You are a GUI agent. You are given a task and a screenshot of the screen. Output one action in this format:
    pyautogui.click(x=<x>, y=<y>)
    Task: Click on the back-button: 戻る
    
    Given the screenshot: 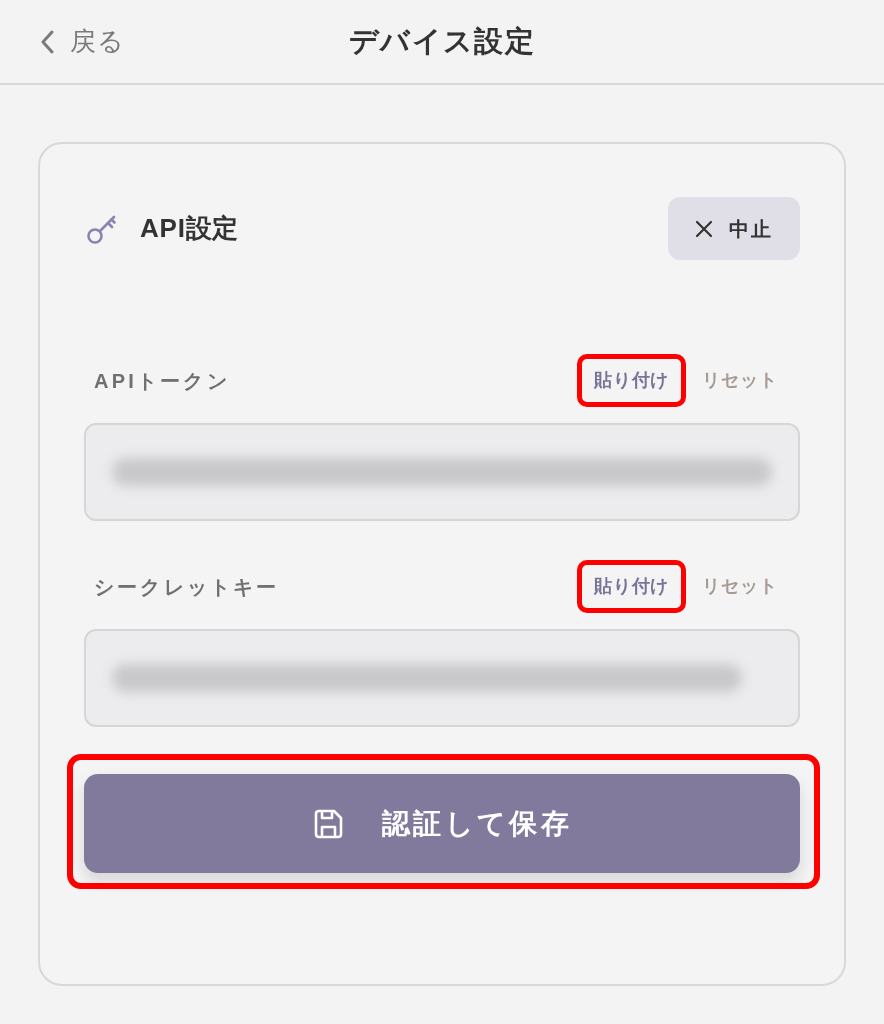 What is the action you would take?
    pyautogui.click(x=83, y=41)
    